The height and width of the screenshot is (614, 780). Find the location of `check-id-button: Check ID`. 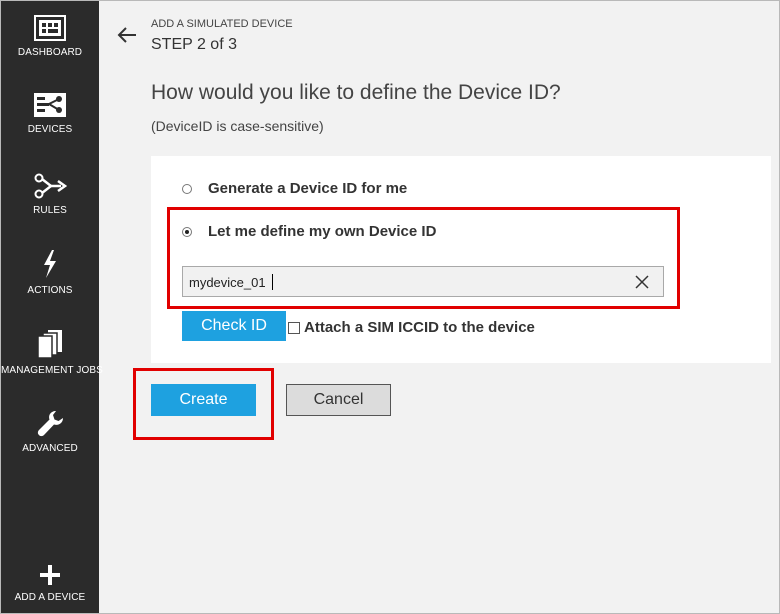

check-id-button: Check ID is located at coordinates (234, 326).